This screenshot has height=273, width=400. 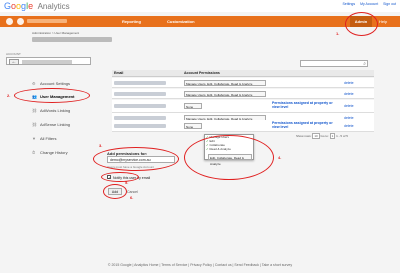 What do you see at coordinates (120, 177) in the screenshot?
I see `annotation-circle-notify` at bounding box center [120, 177].